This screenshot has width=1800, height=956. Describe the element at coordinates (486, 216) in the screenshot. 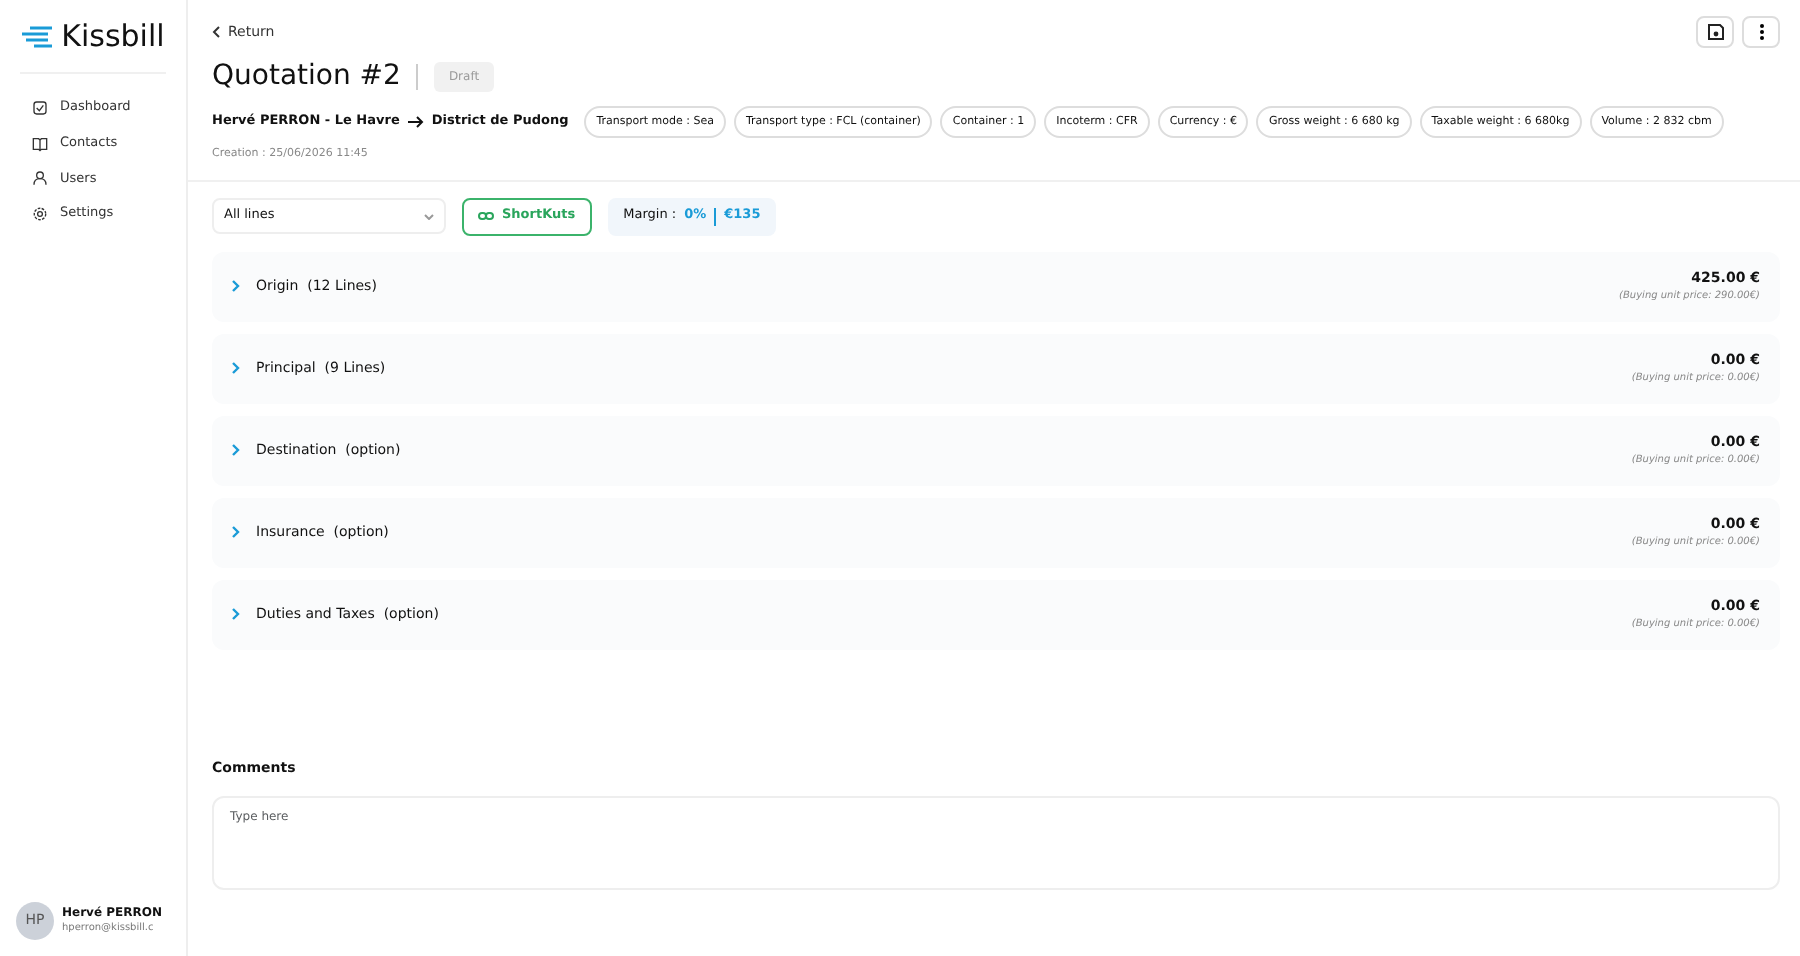

I see `link-icon` at that location.